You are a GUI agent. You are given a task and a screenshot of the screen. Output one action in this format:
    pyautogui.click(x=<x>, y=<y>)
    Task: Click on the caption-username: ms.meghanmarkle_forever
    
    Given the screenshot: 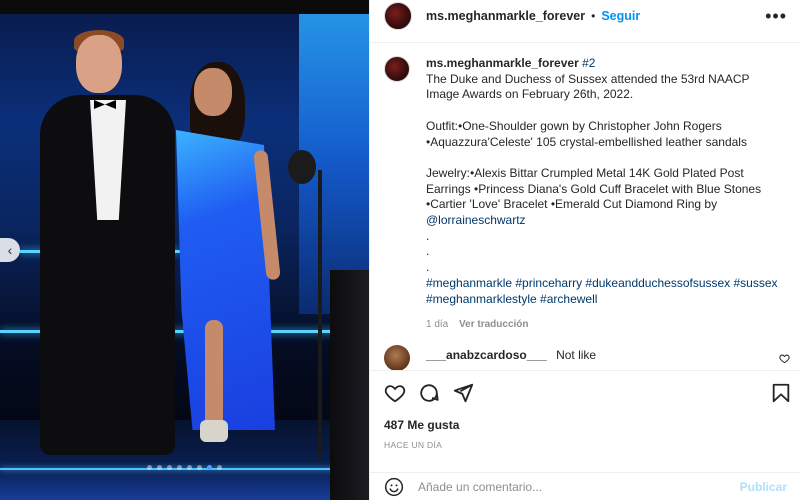 What is the action you would take?
    pyautogui.click(x=502, y=63)
    